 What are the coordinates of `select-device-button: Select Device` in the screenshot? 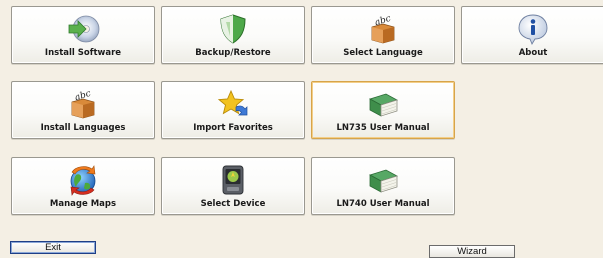 It's located at (233, 186).